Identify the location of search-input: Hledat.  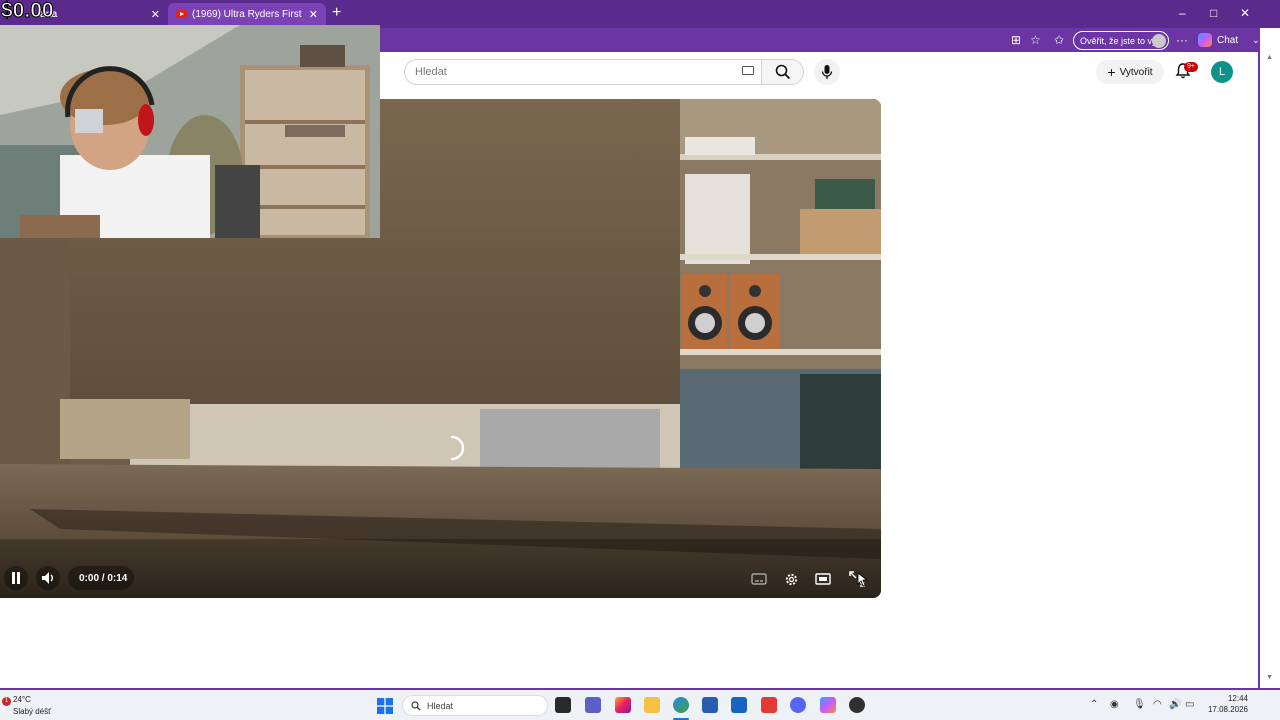
(583, 72).